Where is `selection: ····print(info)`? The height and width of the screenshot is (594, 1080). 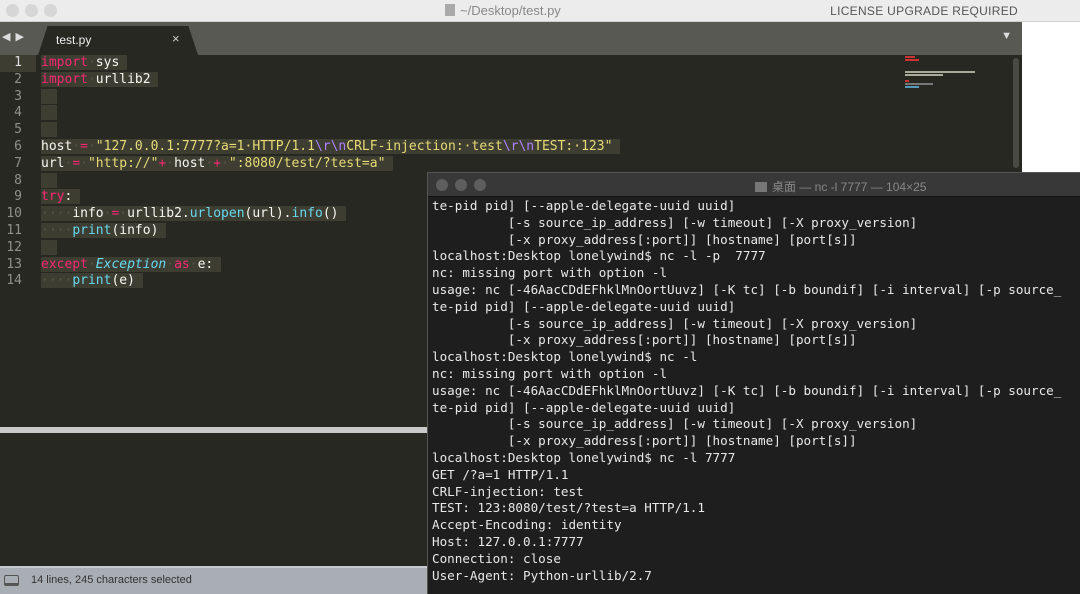 selection: ····print(info) is located at coordinates (104, 230).